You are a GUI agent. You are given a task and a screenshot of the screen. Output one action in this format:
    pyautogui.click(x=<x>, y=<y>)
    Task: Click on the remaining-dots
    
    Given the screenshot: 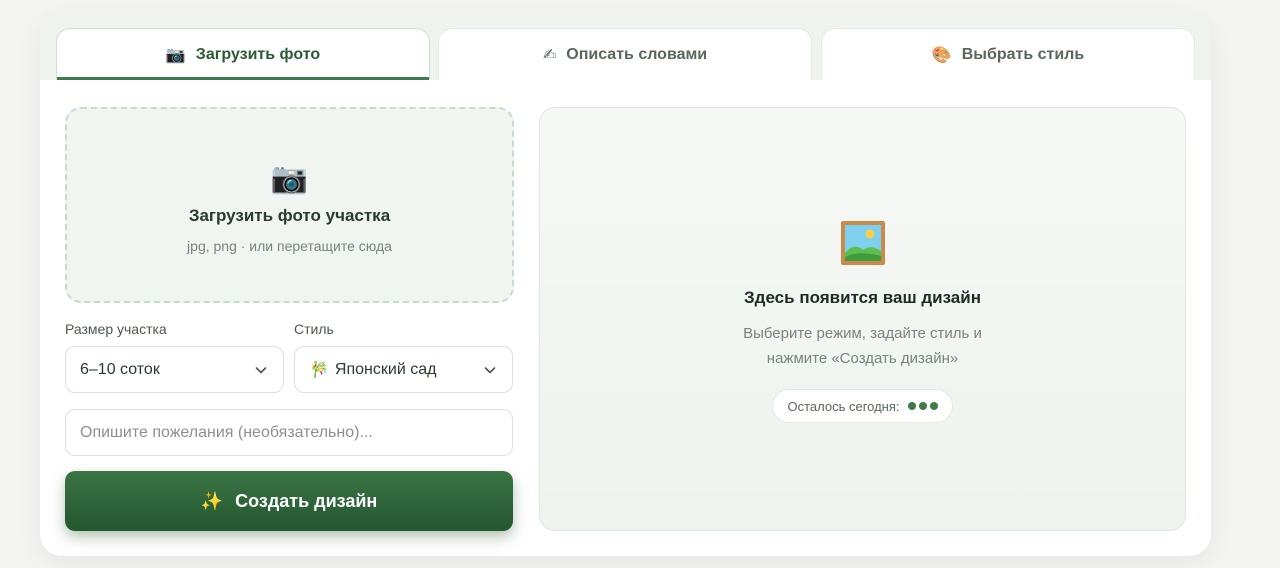 What is the action you would take?
    pyautogui.click(x=922, y=406)
    